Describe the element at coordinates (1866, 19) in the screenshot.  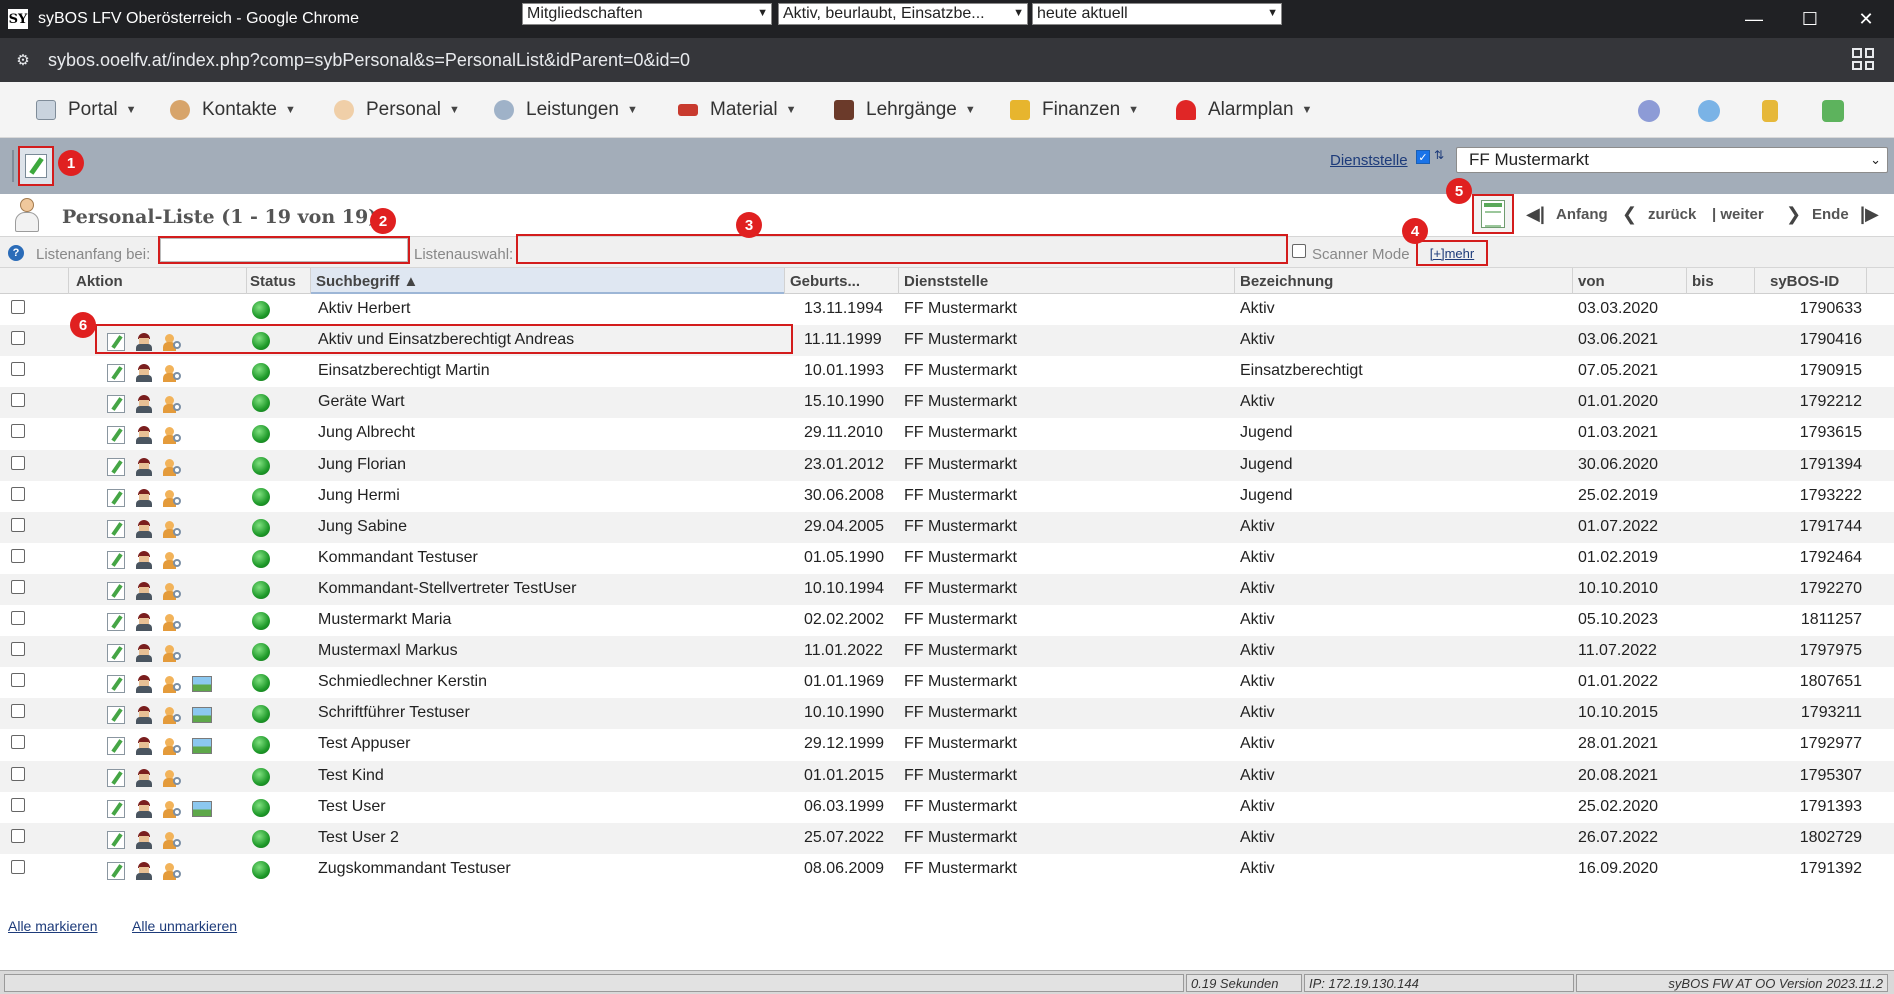
I see `close-icon: ✕` at that location.